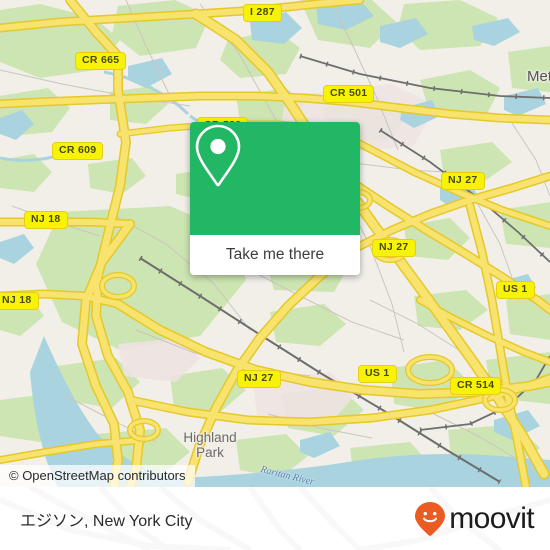  I want to click on location-callout-card: Take me there, so click(275, 198).